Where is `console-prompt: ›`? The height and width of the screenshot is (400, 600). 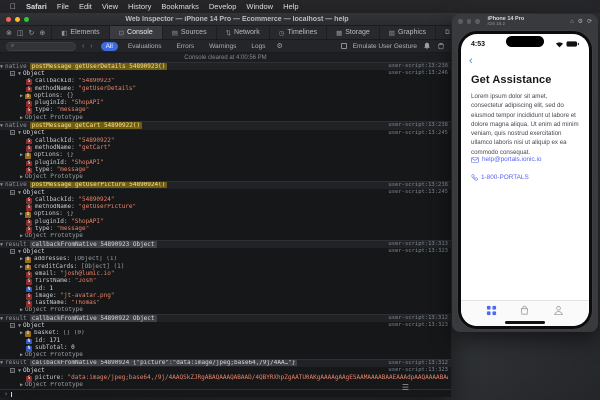
console-prompt: › is located at coordinates (225, 393).